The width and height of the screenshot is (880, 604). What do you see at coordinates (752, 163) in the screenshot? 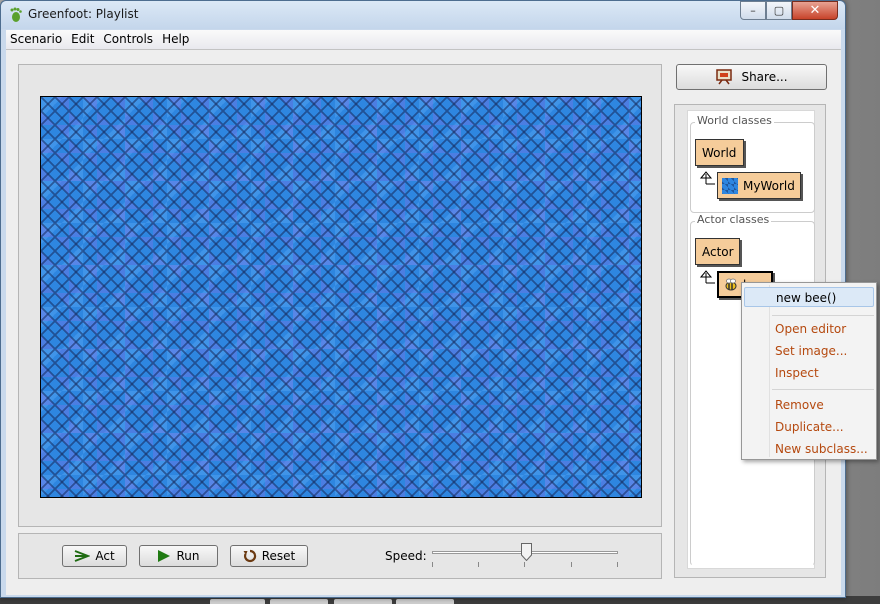
I see `world-classes-group: World classes World MyWorld` at bounding box center [752, 163].